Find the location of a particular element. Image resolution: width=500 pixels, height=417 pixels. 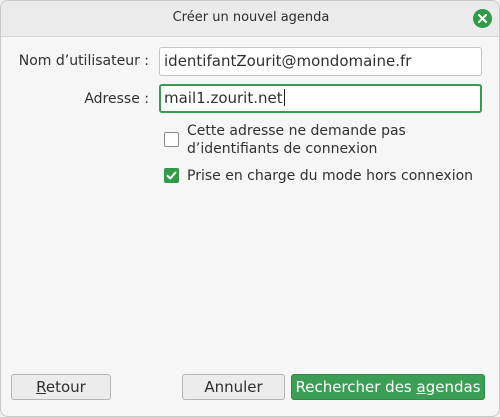

search-mnemonic: a is located at coordinates (421, 387).